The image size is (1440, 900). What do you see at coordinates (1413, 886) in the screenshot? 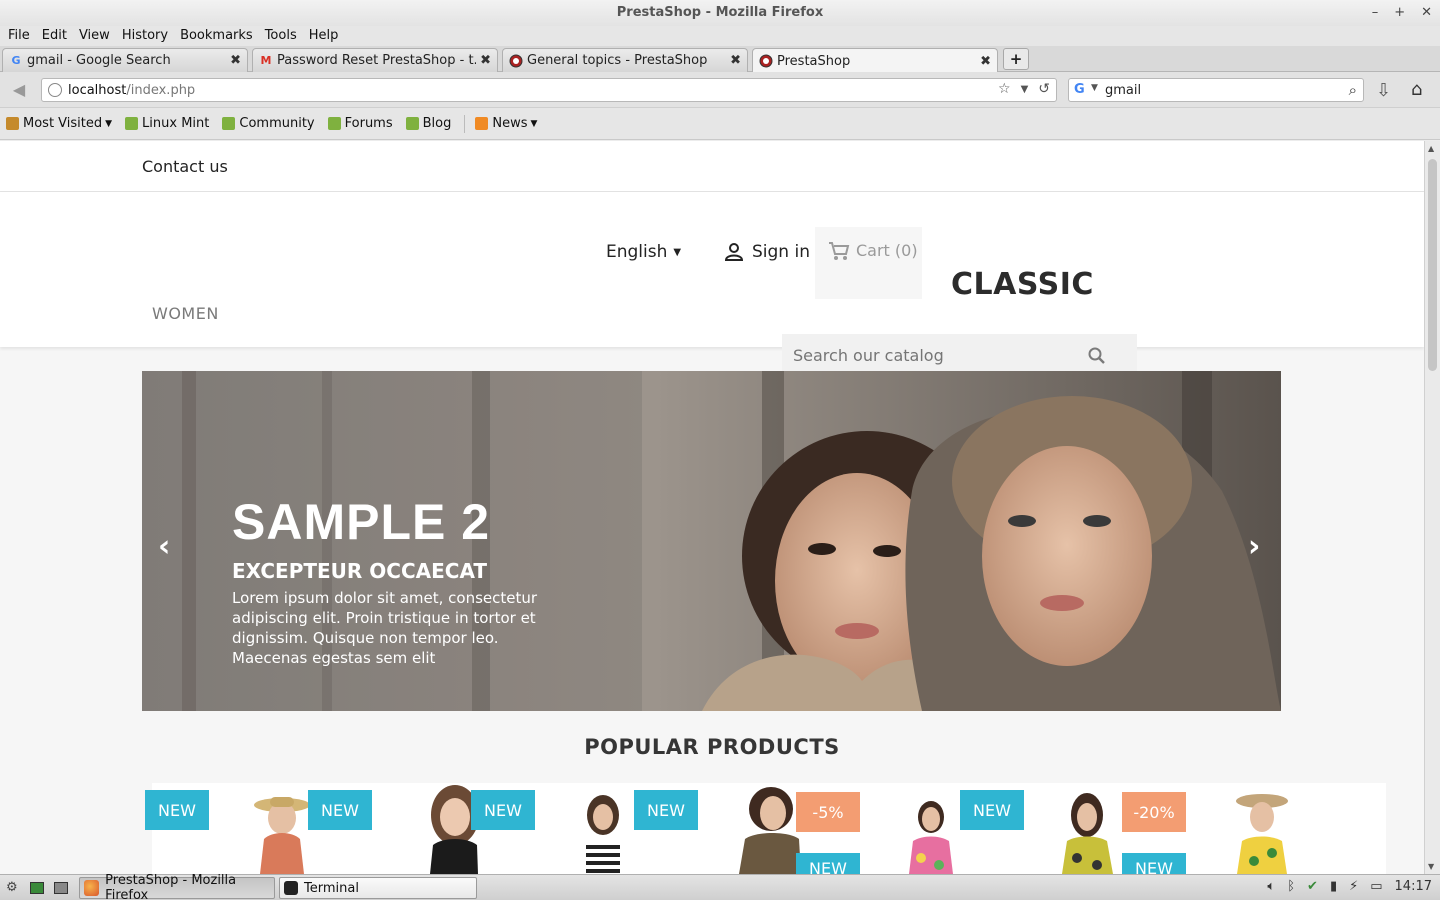
I see `clock: 14:17` at bounding box center [1413, 886].